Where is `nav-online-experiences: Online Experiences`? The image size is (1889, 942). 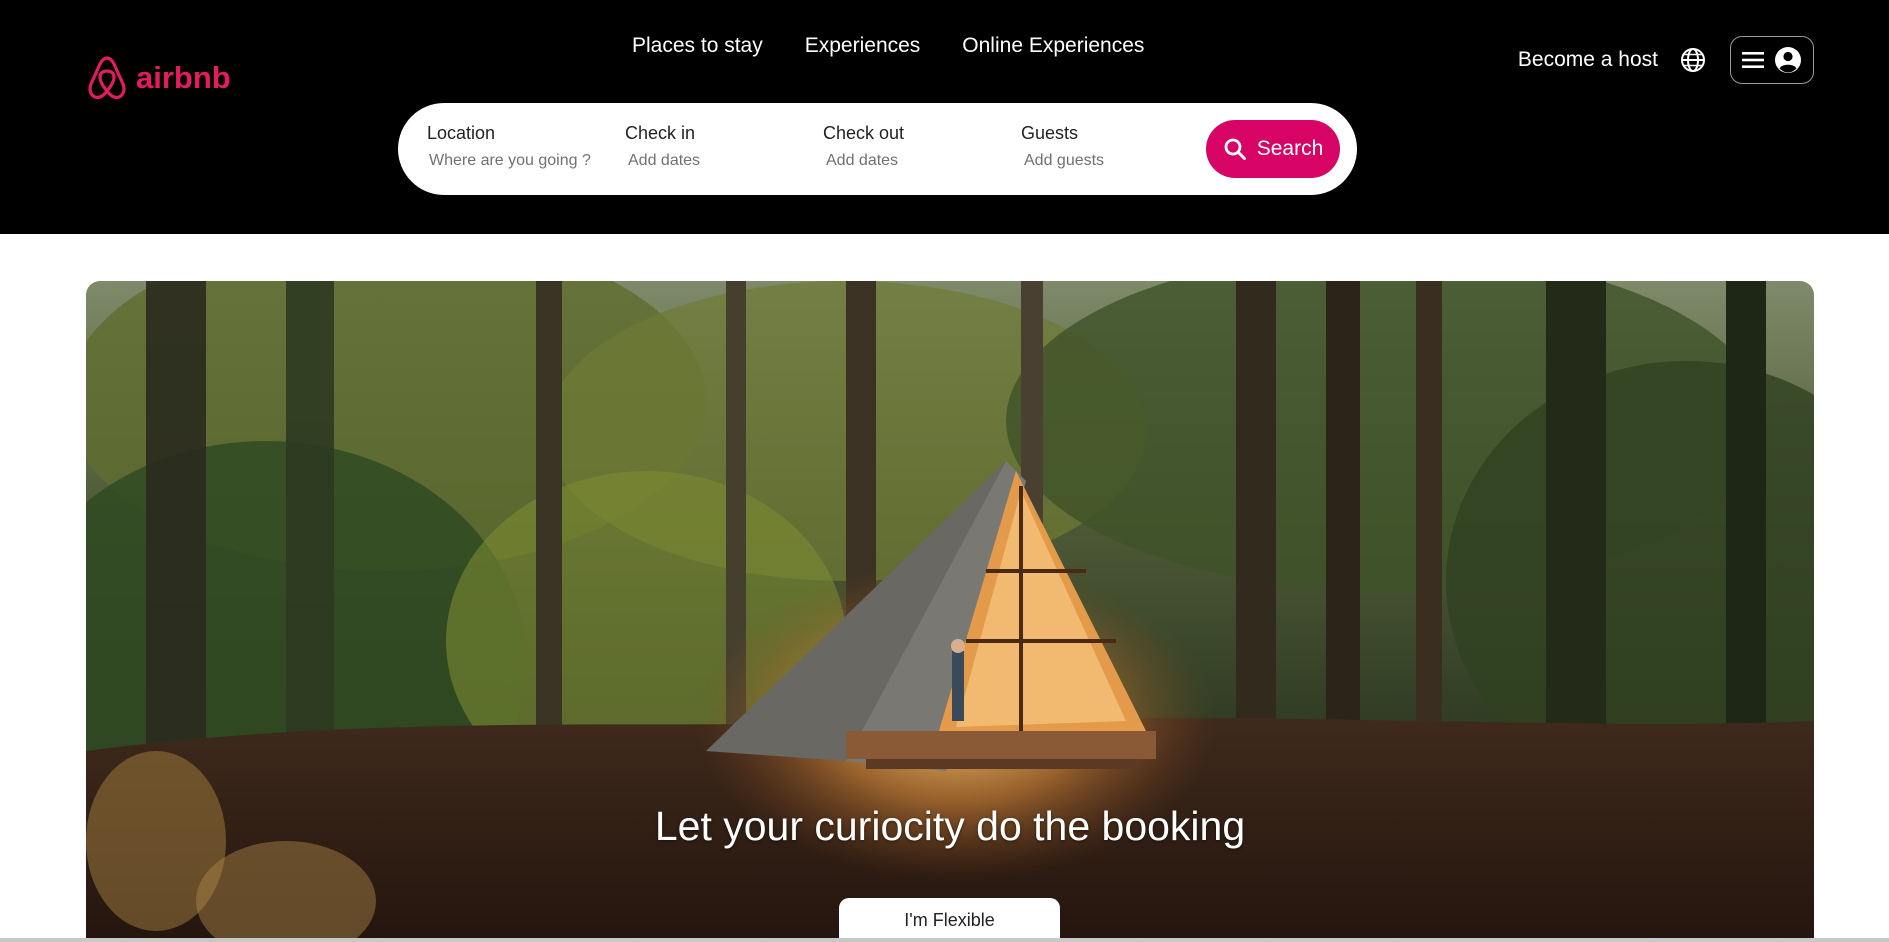
nav-online-experiences: Online Experiences is located at coordinates (1053, 46).